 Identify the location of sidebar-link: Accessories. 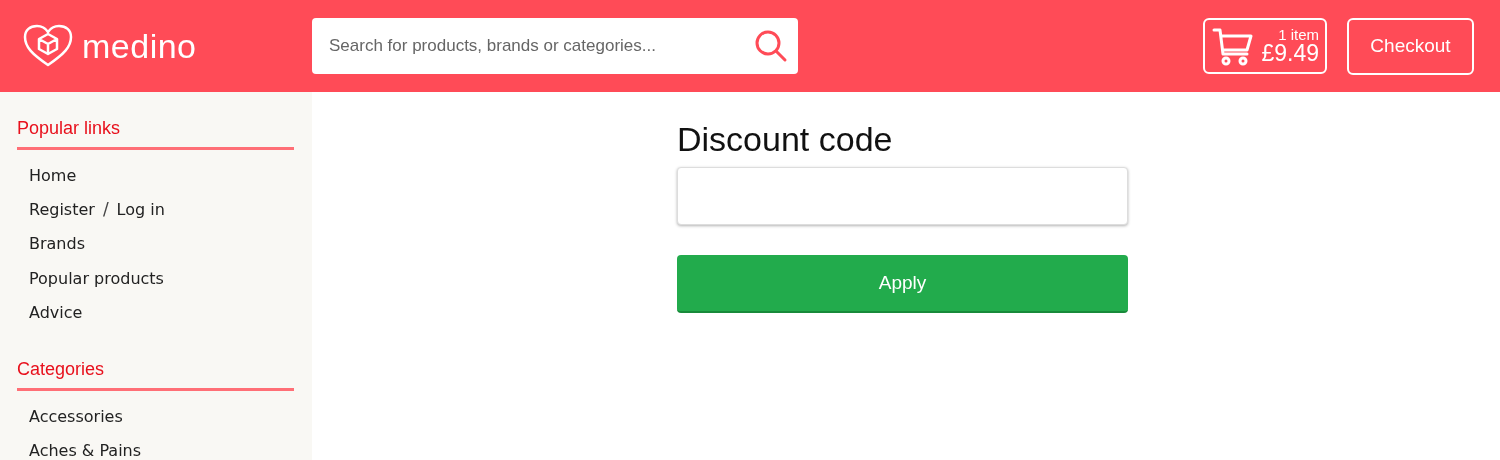
(76, 417).